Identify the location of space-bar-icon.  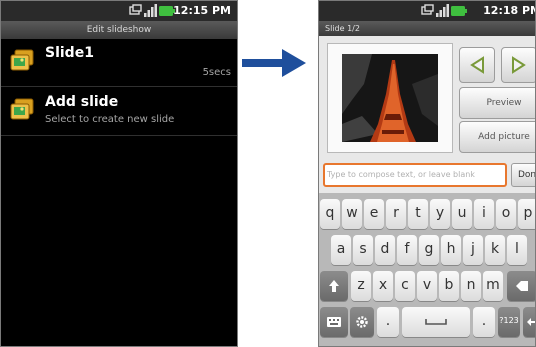
(436, 322).